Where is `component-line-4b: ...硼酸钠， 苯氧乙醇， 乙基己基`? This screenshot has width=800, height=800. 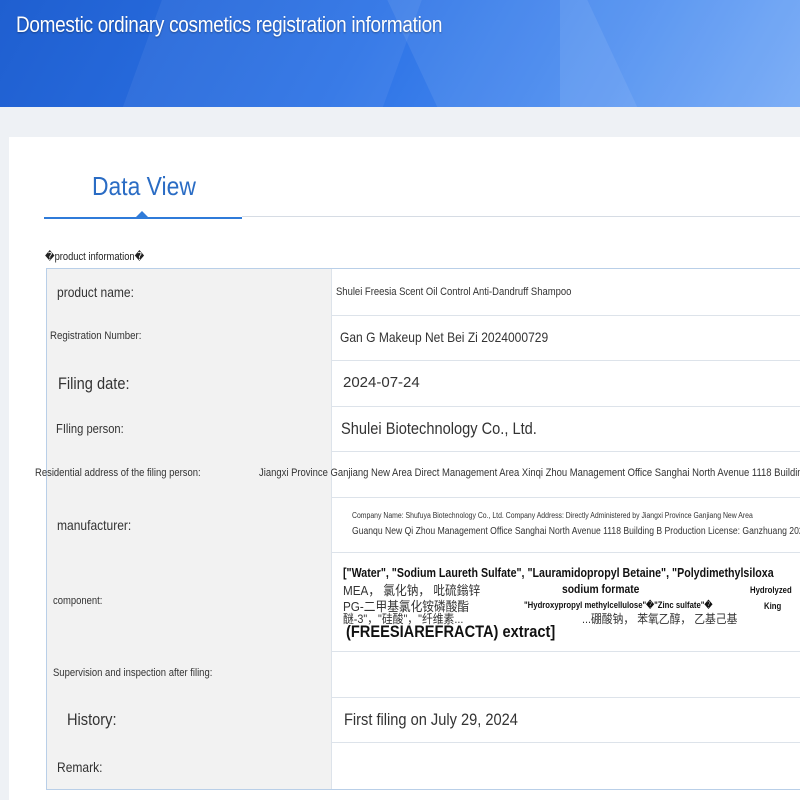
component-line-4b: ...硼酸钠， 苯氧乙醇， 乙基己基 is located at coordinates (660, 619).